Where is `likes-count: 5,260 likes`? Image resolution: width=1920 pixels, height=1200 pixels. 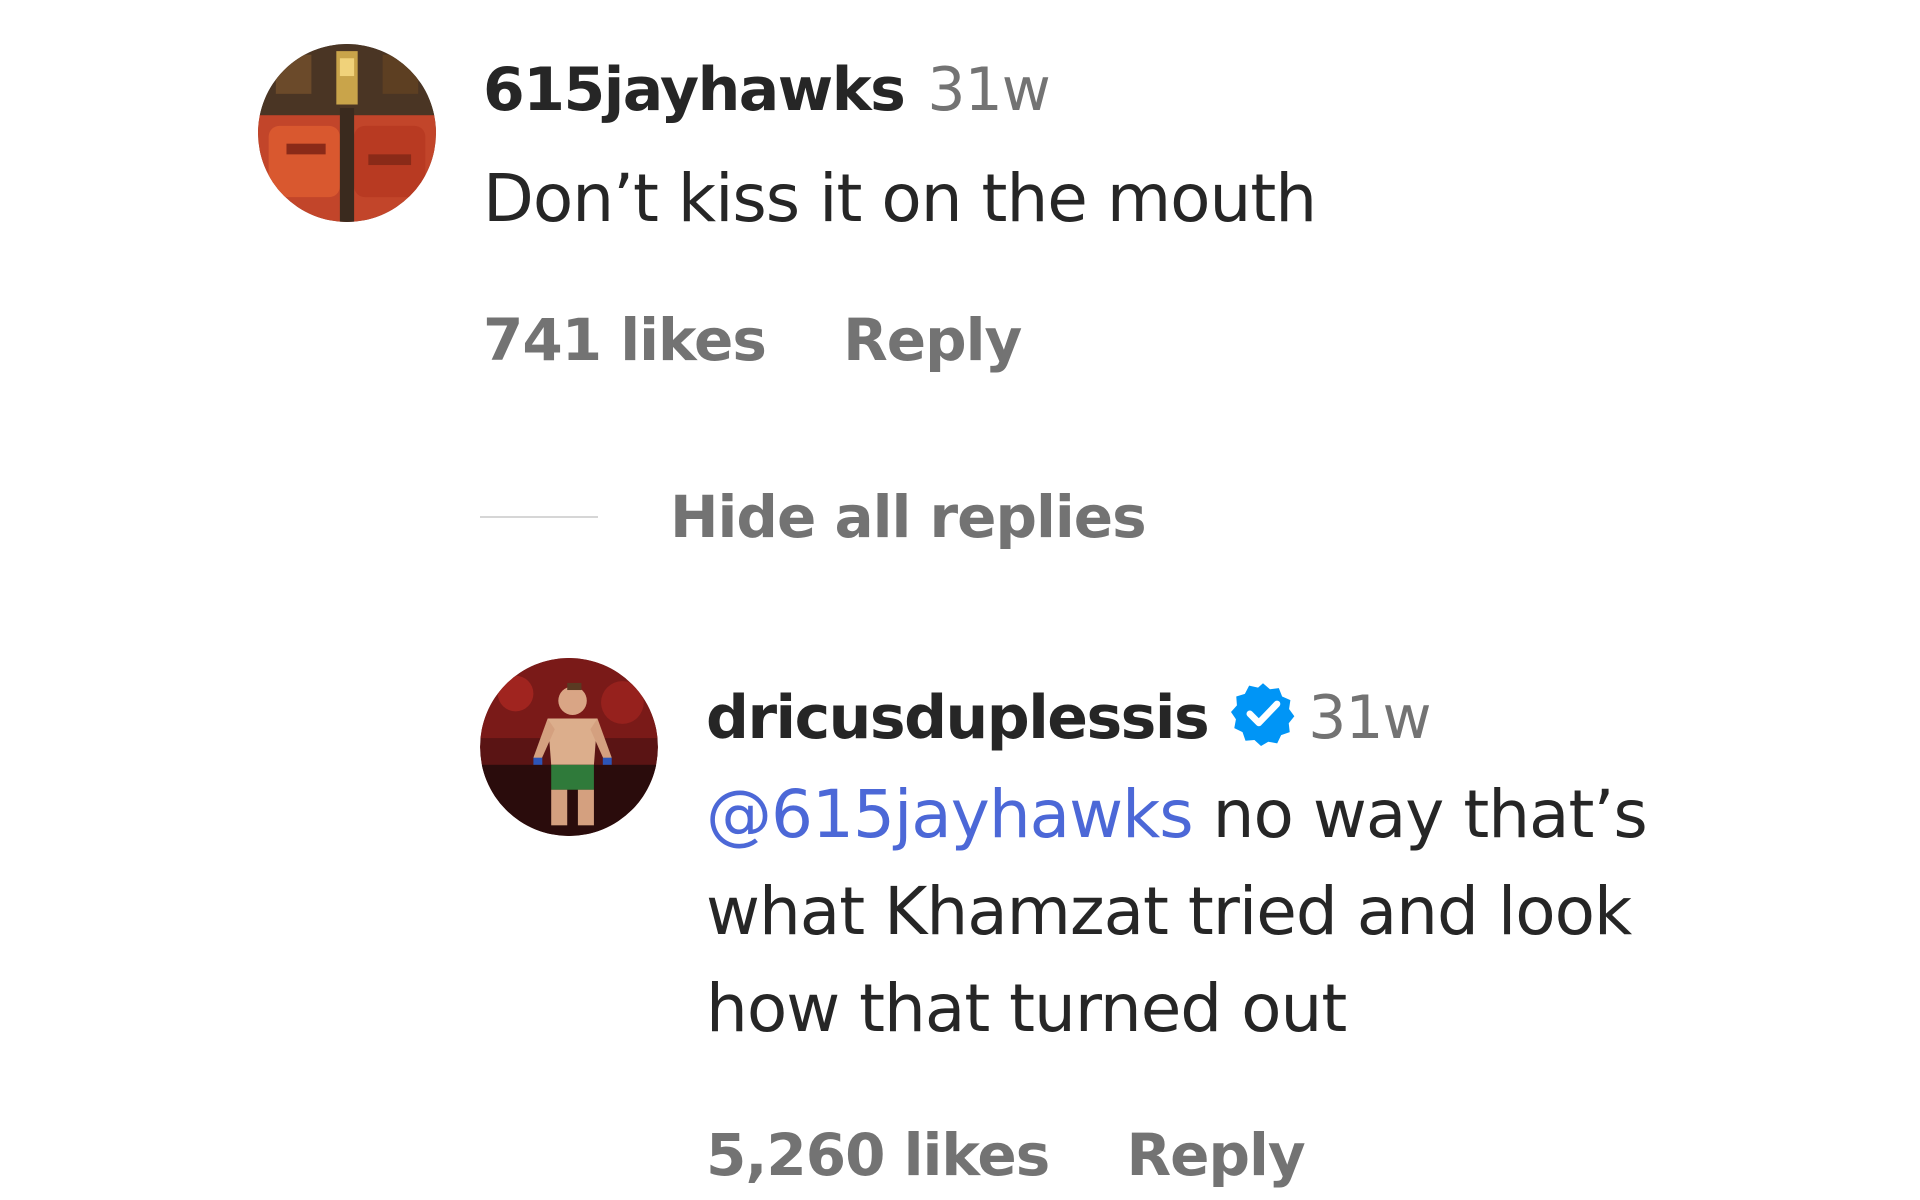
likes-count: 5,260 likes is located at coordinates (878, 1155).